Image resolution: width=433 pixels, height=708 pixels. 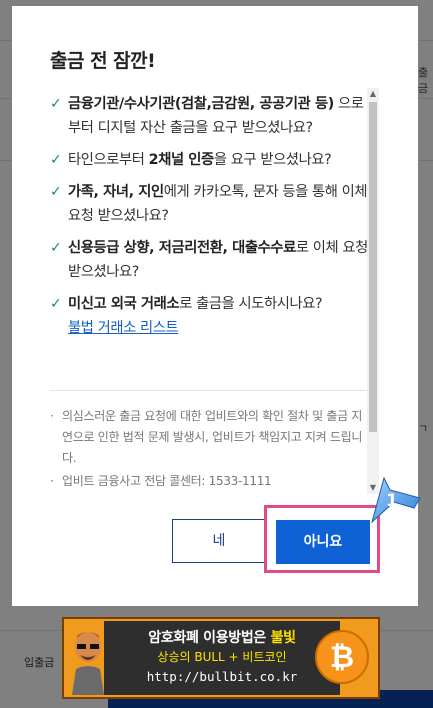 I want to click on checklist-item: ✓ 타인으로부터 2채널 인증을 요구 받으셨나요?, so click(x=210, y=160).